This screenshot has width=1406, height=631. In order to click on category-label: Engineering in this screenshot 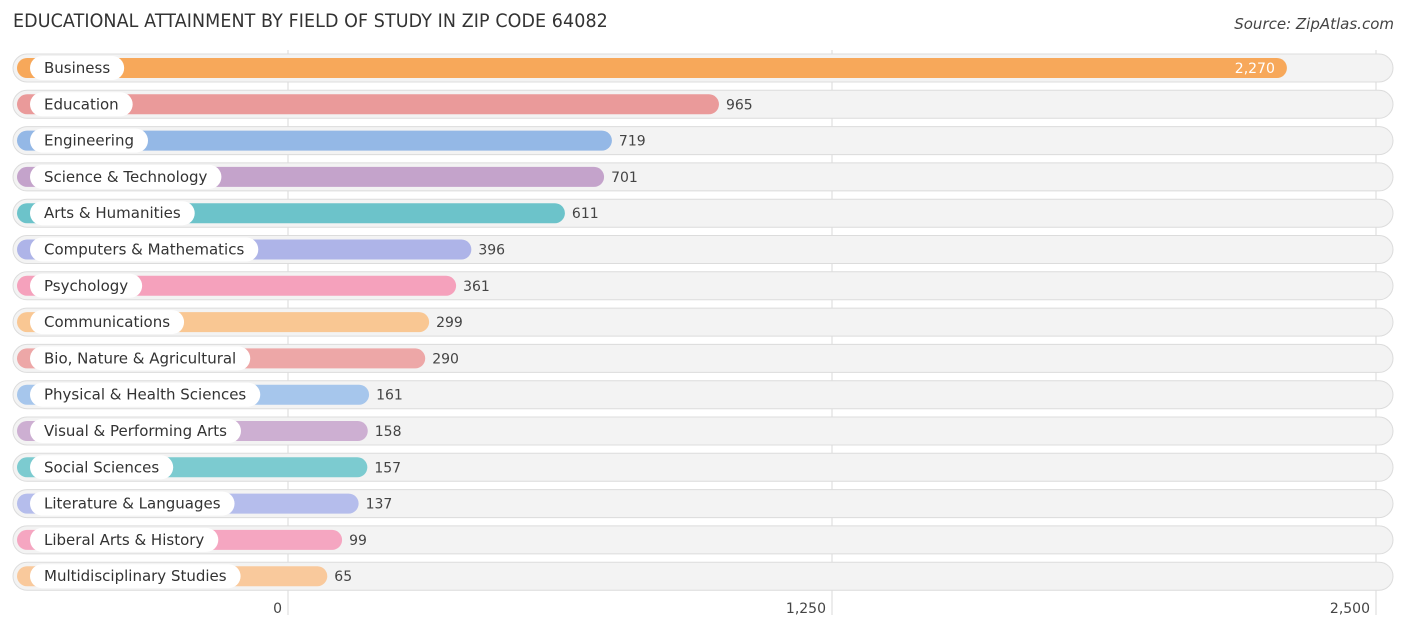, I will do `click(89, 141)`.